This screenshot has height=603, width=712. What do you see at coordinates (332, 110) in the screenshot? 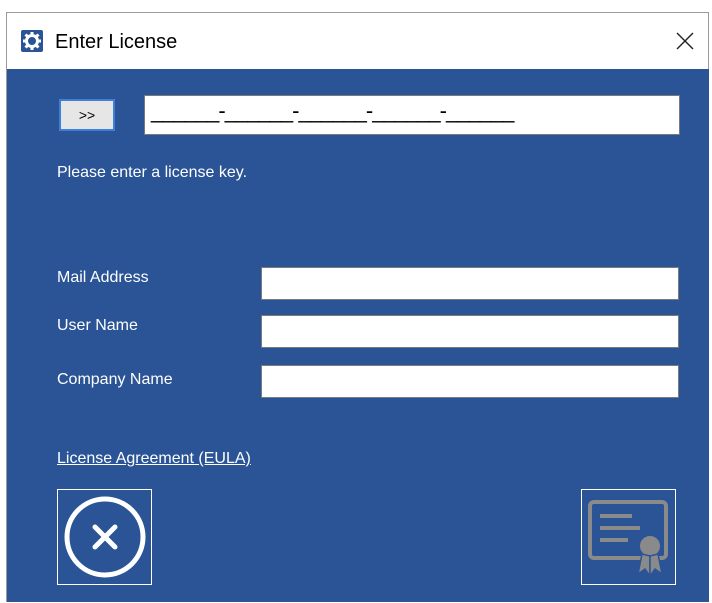
I see `license-key-mask: ______-______-______-______-______` at bounding box center [332, 110].